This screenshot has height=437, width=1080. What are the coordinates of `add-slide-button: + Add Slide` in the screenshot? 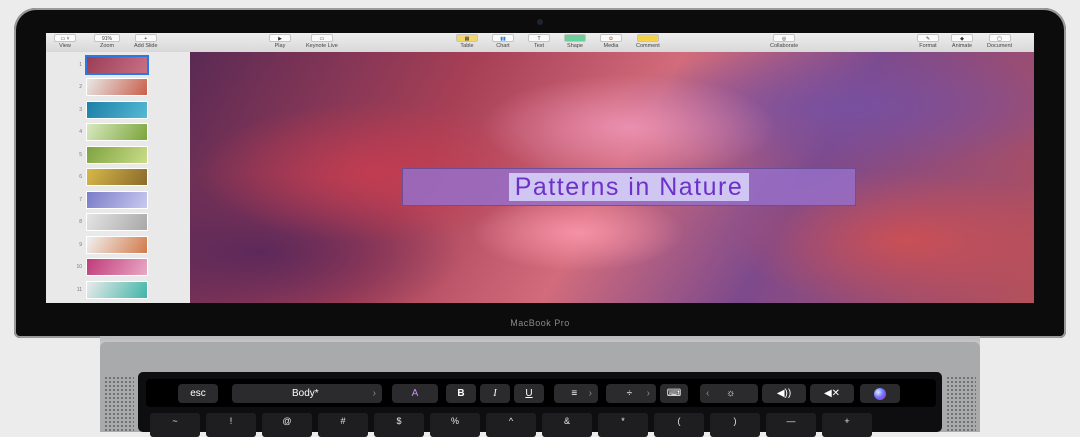 It's located at (146, 42).